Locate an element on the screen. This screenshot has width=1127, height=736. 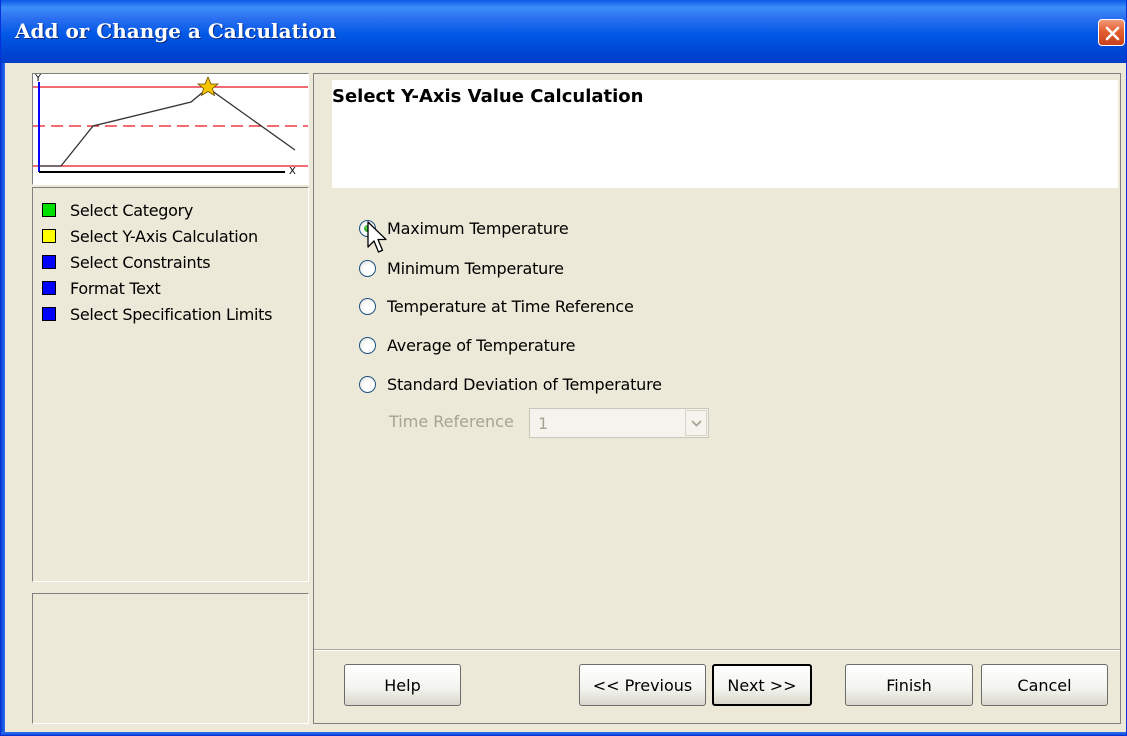
mouse-pointer-icon is located at coordinates (377, 237).